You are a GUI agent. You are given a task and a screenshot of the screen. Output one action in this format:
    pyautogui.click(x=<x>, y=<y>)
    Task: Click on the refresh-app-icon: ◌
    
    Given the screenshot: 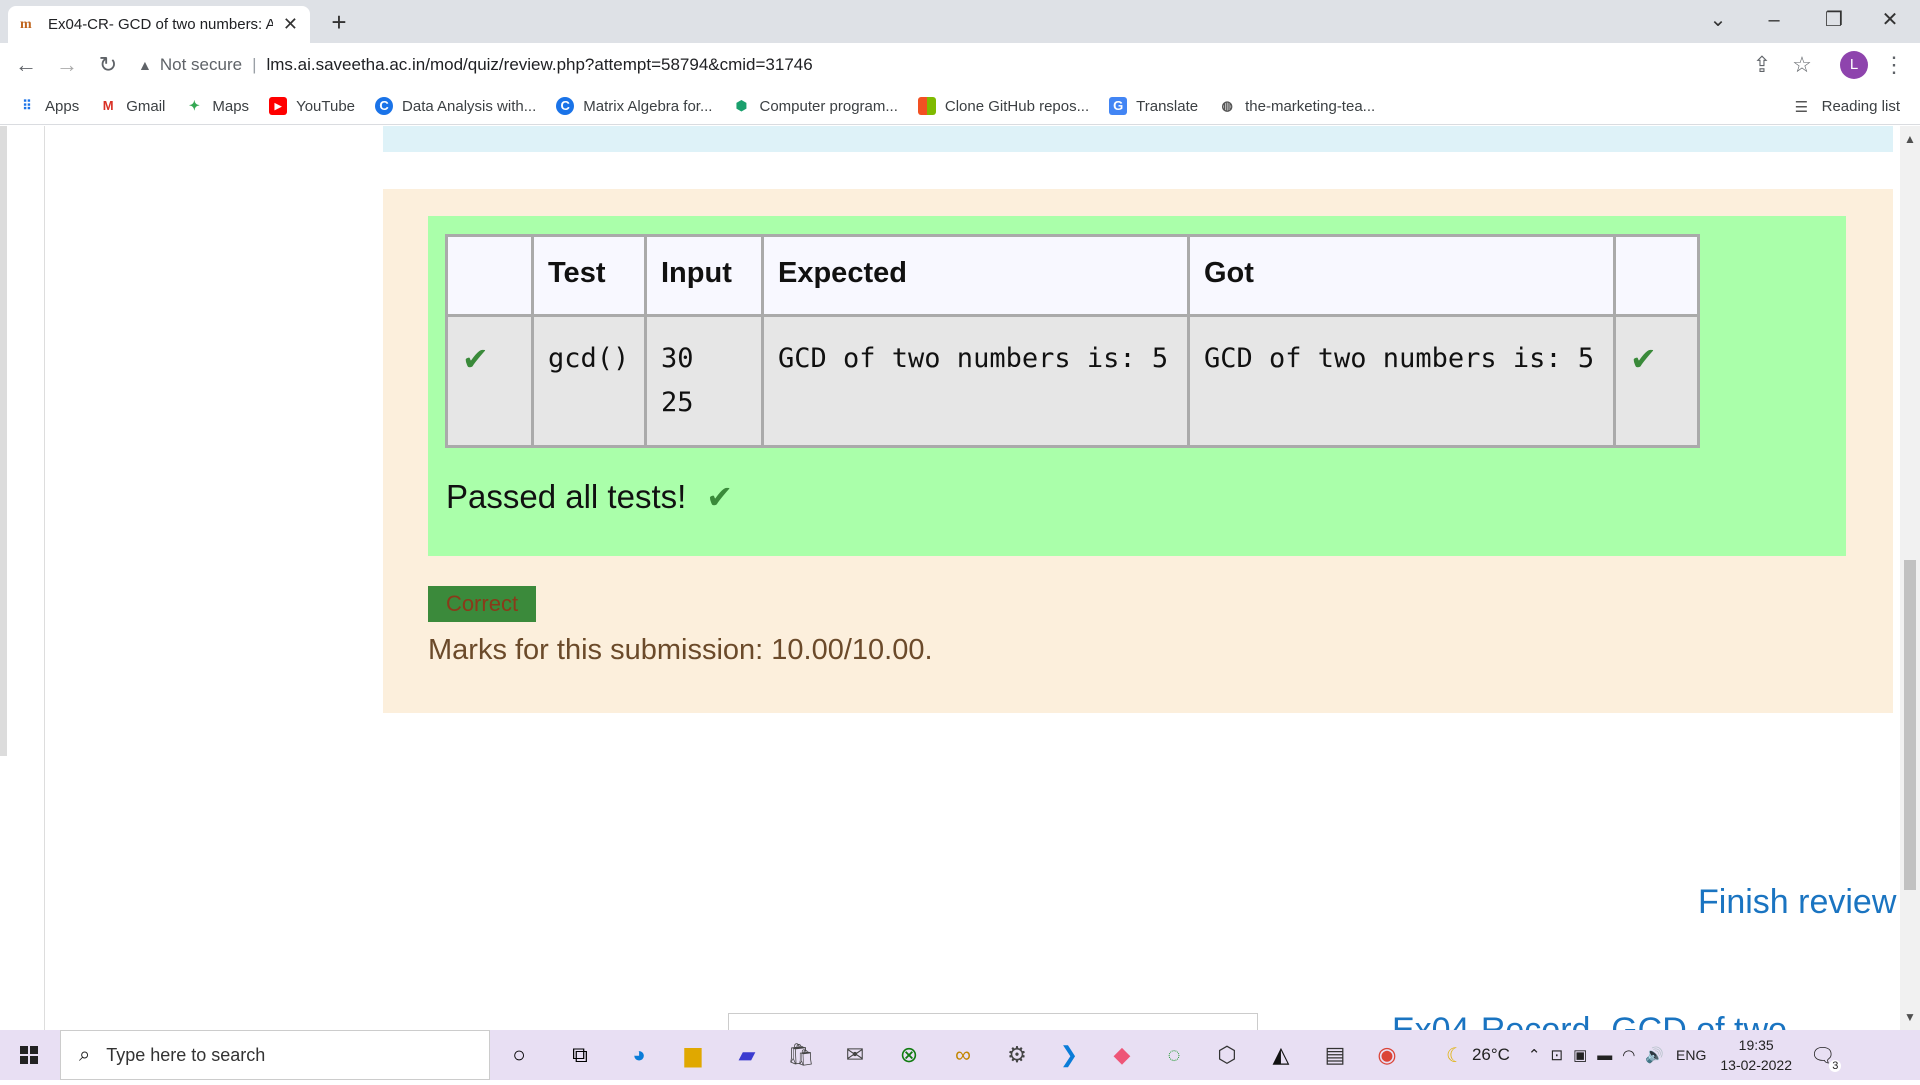 What is the action you would take?
    pyautogui.click(x=1174, y=1055)
    